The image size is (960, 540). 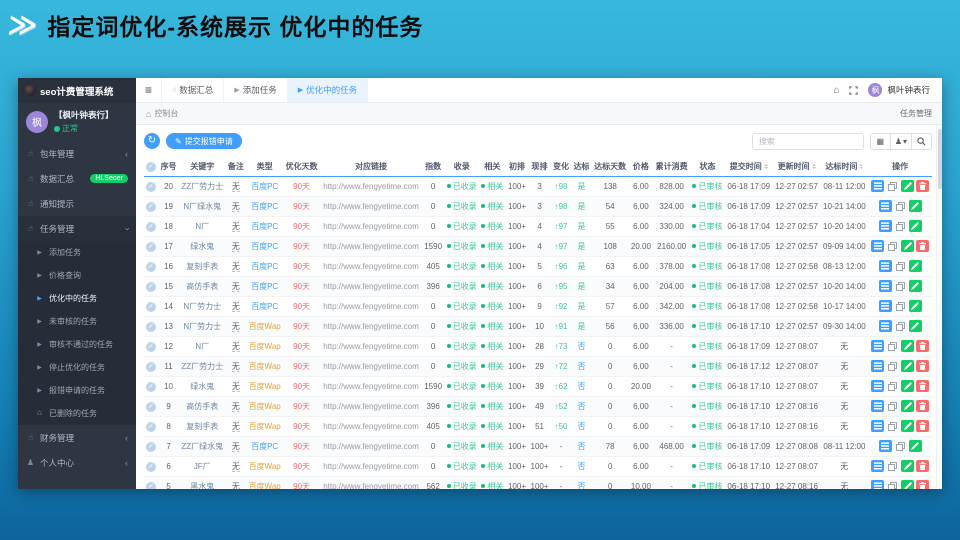 I want to click on sidebar-item-stopped-tasks: ▶ 停止优化的任务, so click(x=77, y=367).